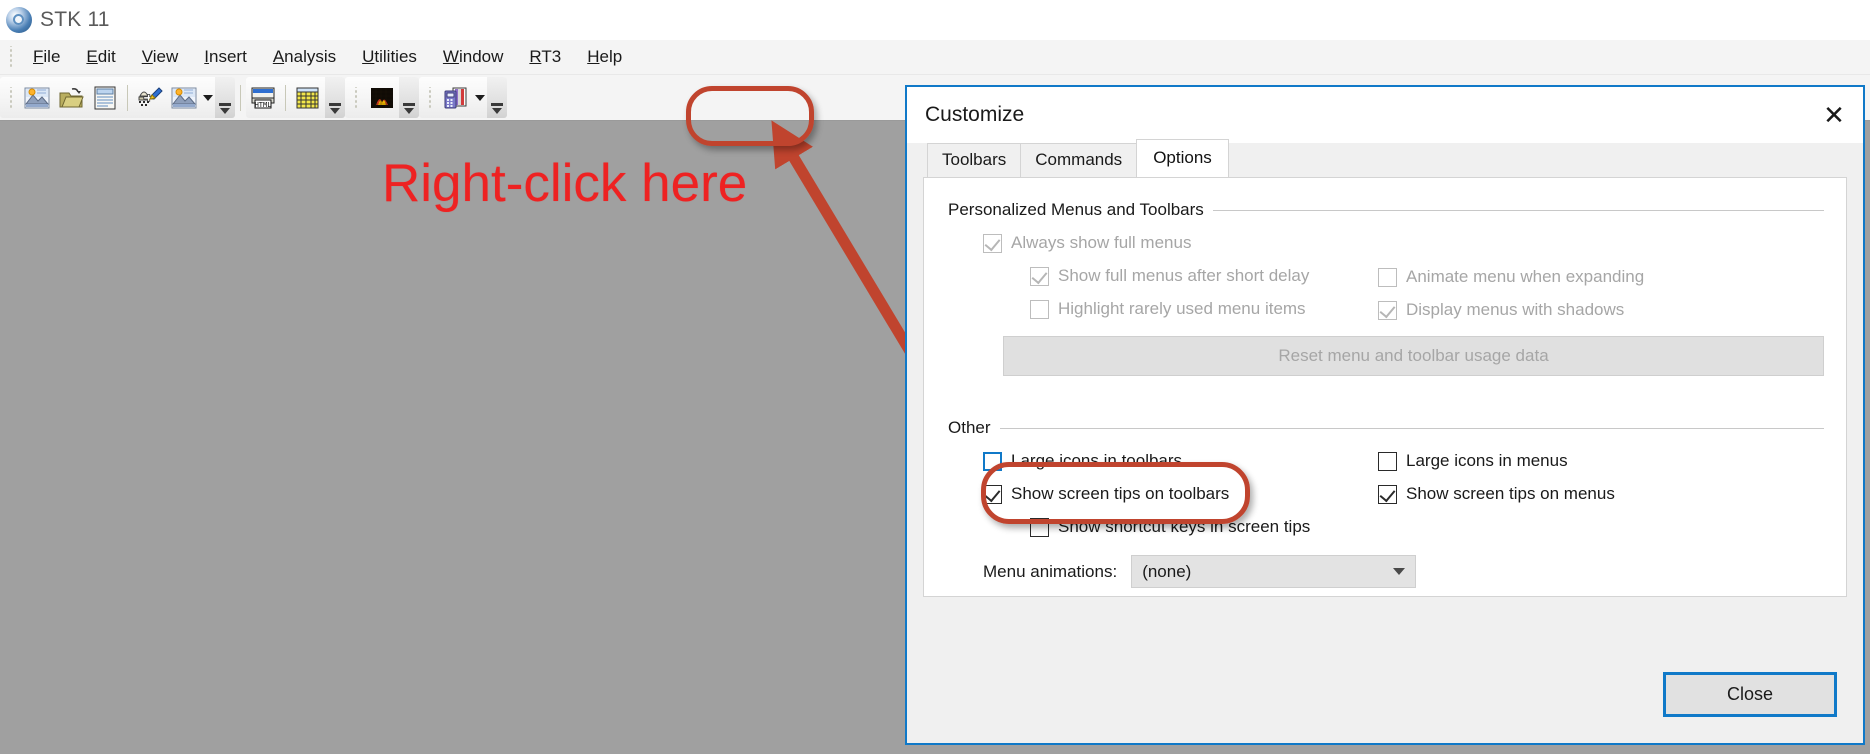  I want to click on menu-animations-row: Menu animations: (none), so click(1403, 571).